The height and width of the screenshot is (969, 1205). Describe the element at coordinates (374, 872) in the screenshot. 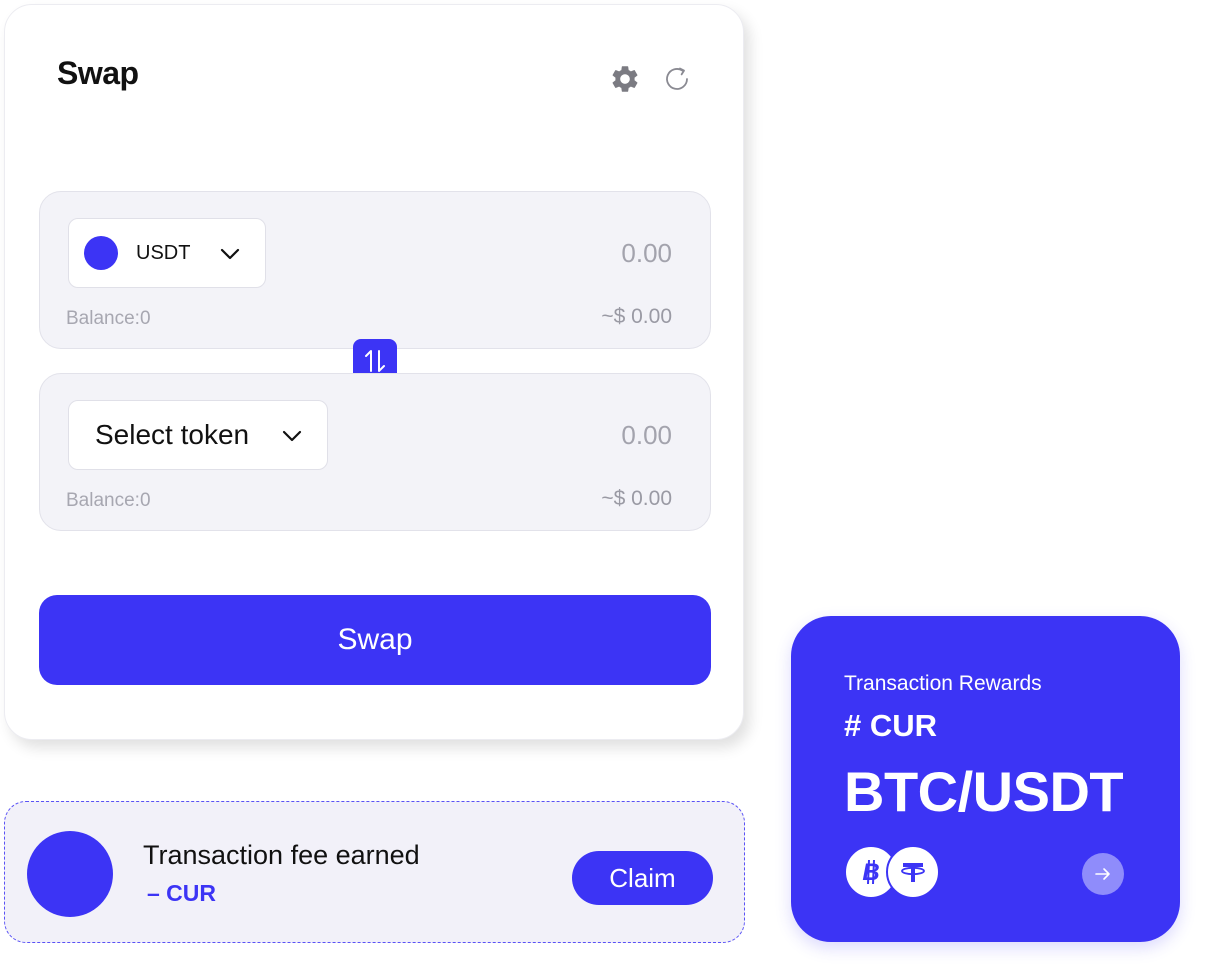

I see `fee-card: Transaction fee earned – CUR Claim` at that location.